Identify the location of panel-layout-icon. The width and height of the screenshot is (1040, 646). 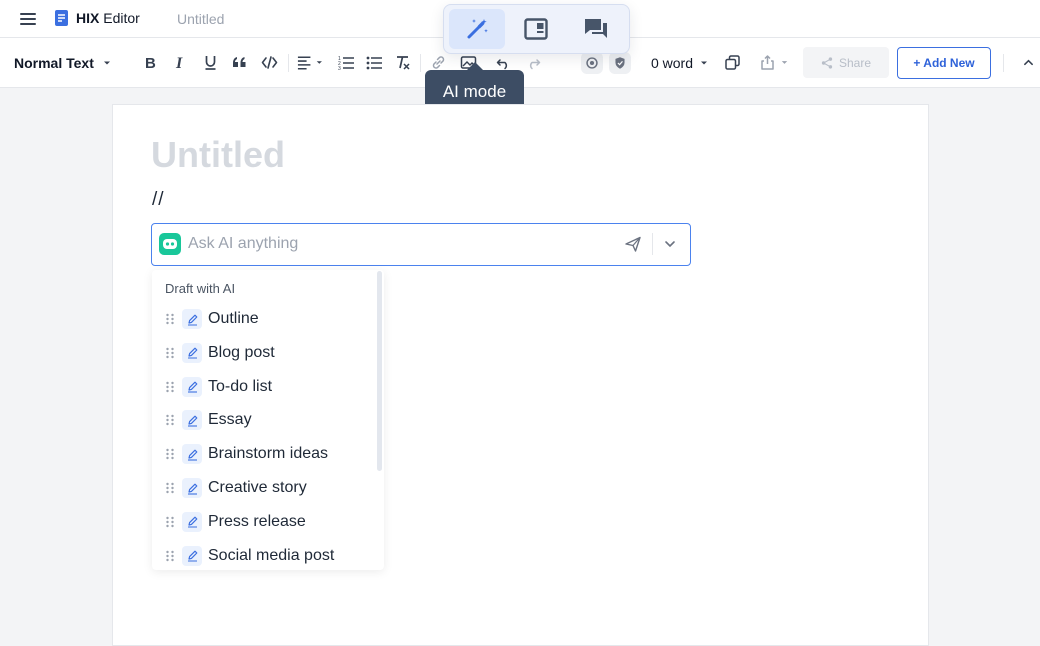
(536, 29).